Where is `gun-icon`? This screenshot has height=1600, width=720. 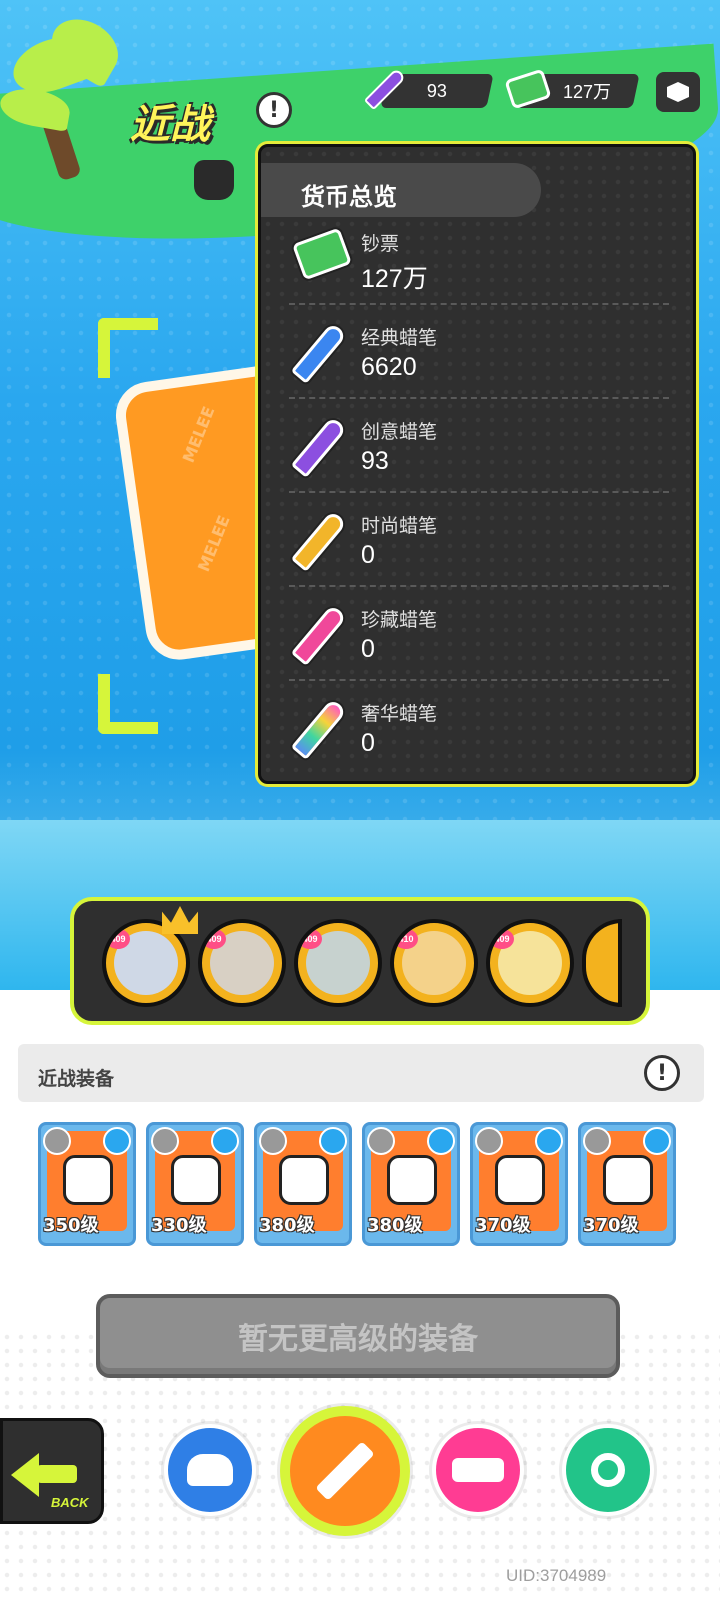 gun-icon is located at coordinates (478, 1470).